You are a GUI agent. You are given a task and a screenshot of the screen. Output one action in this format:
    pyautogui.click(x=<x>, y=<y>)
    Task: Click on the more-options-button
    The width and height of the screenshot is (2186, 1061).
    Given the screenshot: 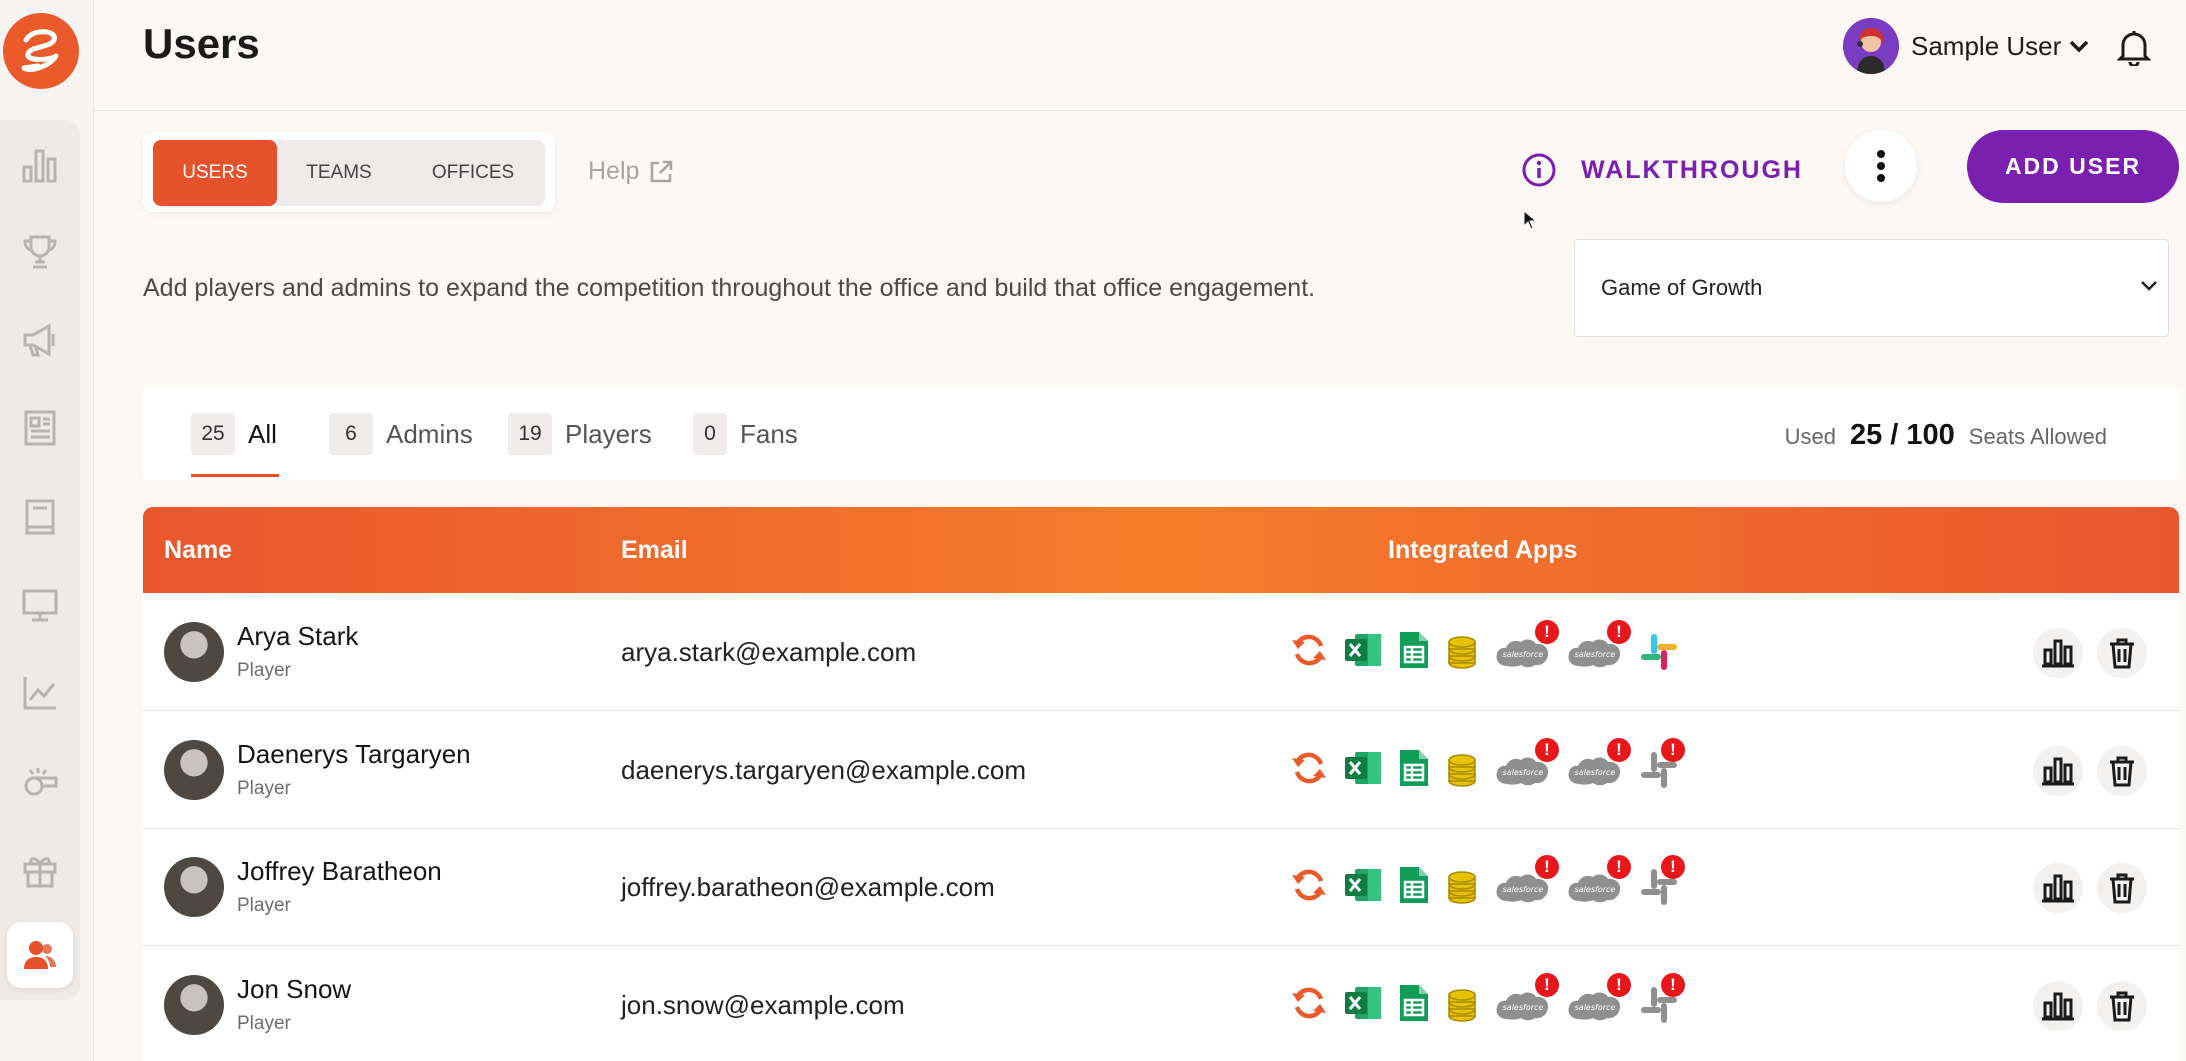 What is the action you would take?
    pyautogui.click(x=1881, y=166)
    